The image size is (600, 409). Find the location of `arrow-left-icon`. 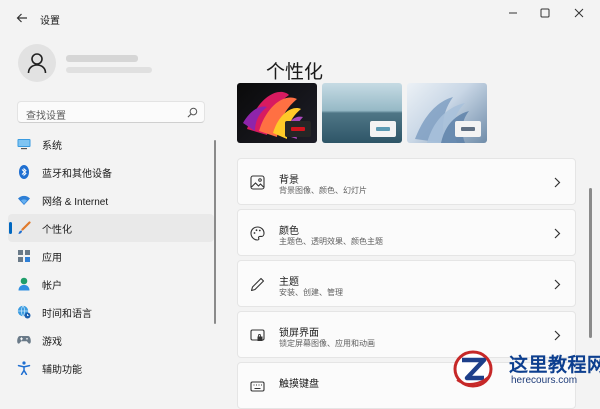

arrow-left-icon is located at coordinates (21, 18).